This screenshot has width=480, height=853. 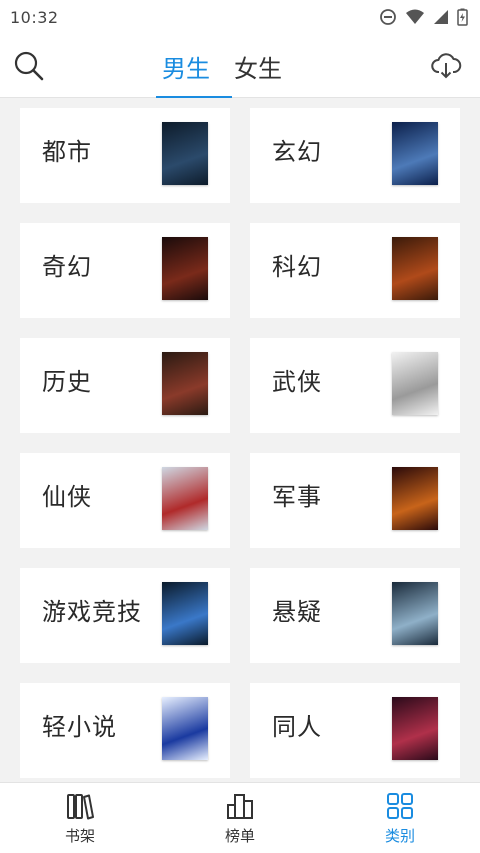 I want to click on category-label: 同人, so click(x=297, y=727).